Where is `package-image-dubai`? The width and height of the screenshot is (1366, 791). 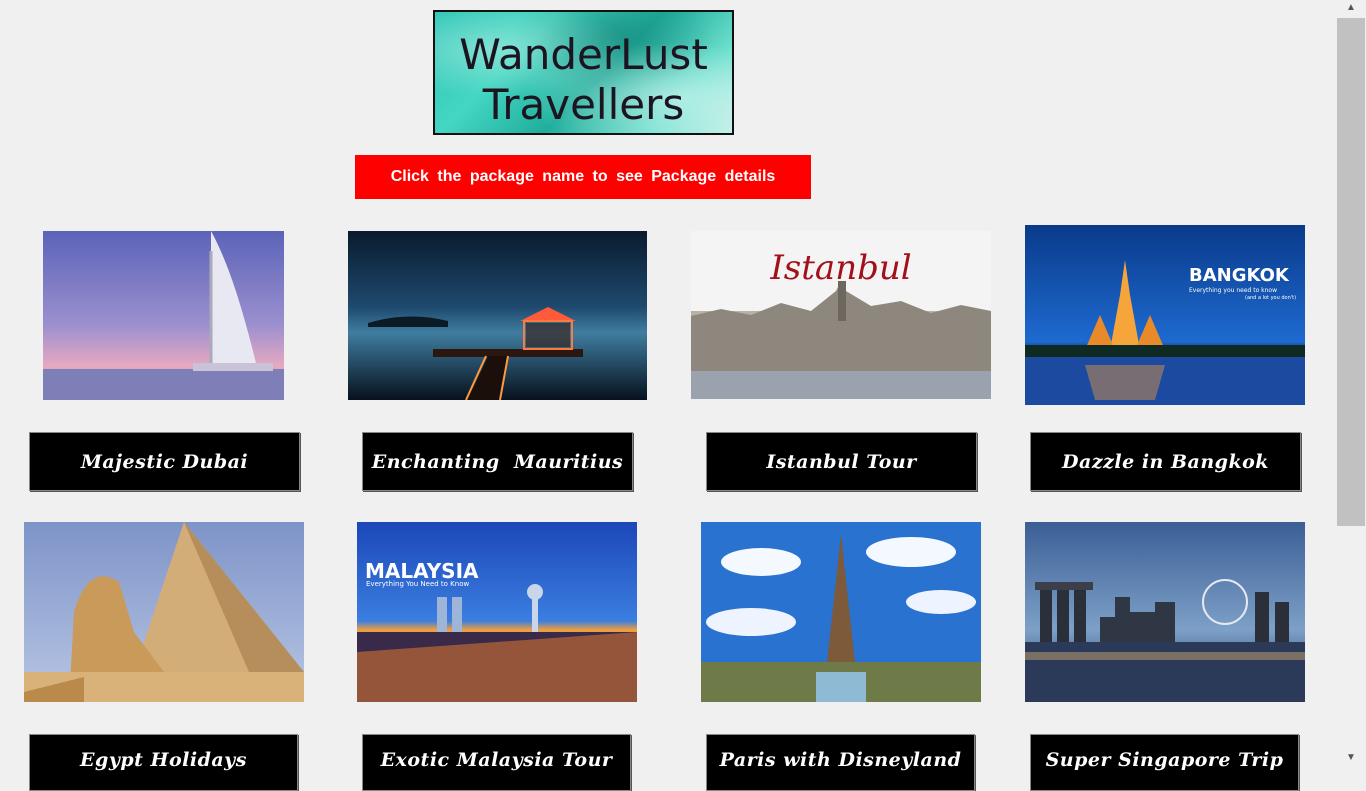 package-image-dubai is located at coordinates (163, 315).